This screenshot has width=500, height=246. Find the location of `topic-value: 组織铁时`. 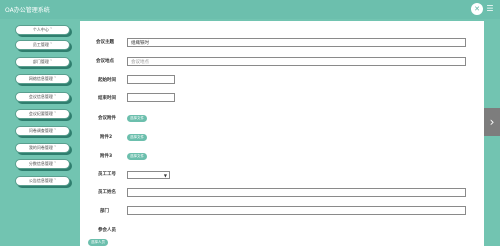

topic-value: 组織铁时 is located at coordinates (140, 43).